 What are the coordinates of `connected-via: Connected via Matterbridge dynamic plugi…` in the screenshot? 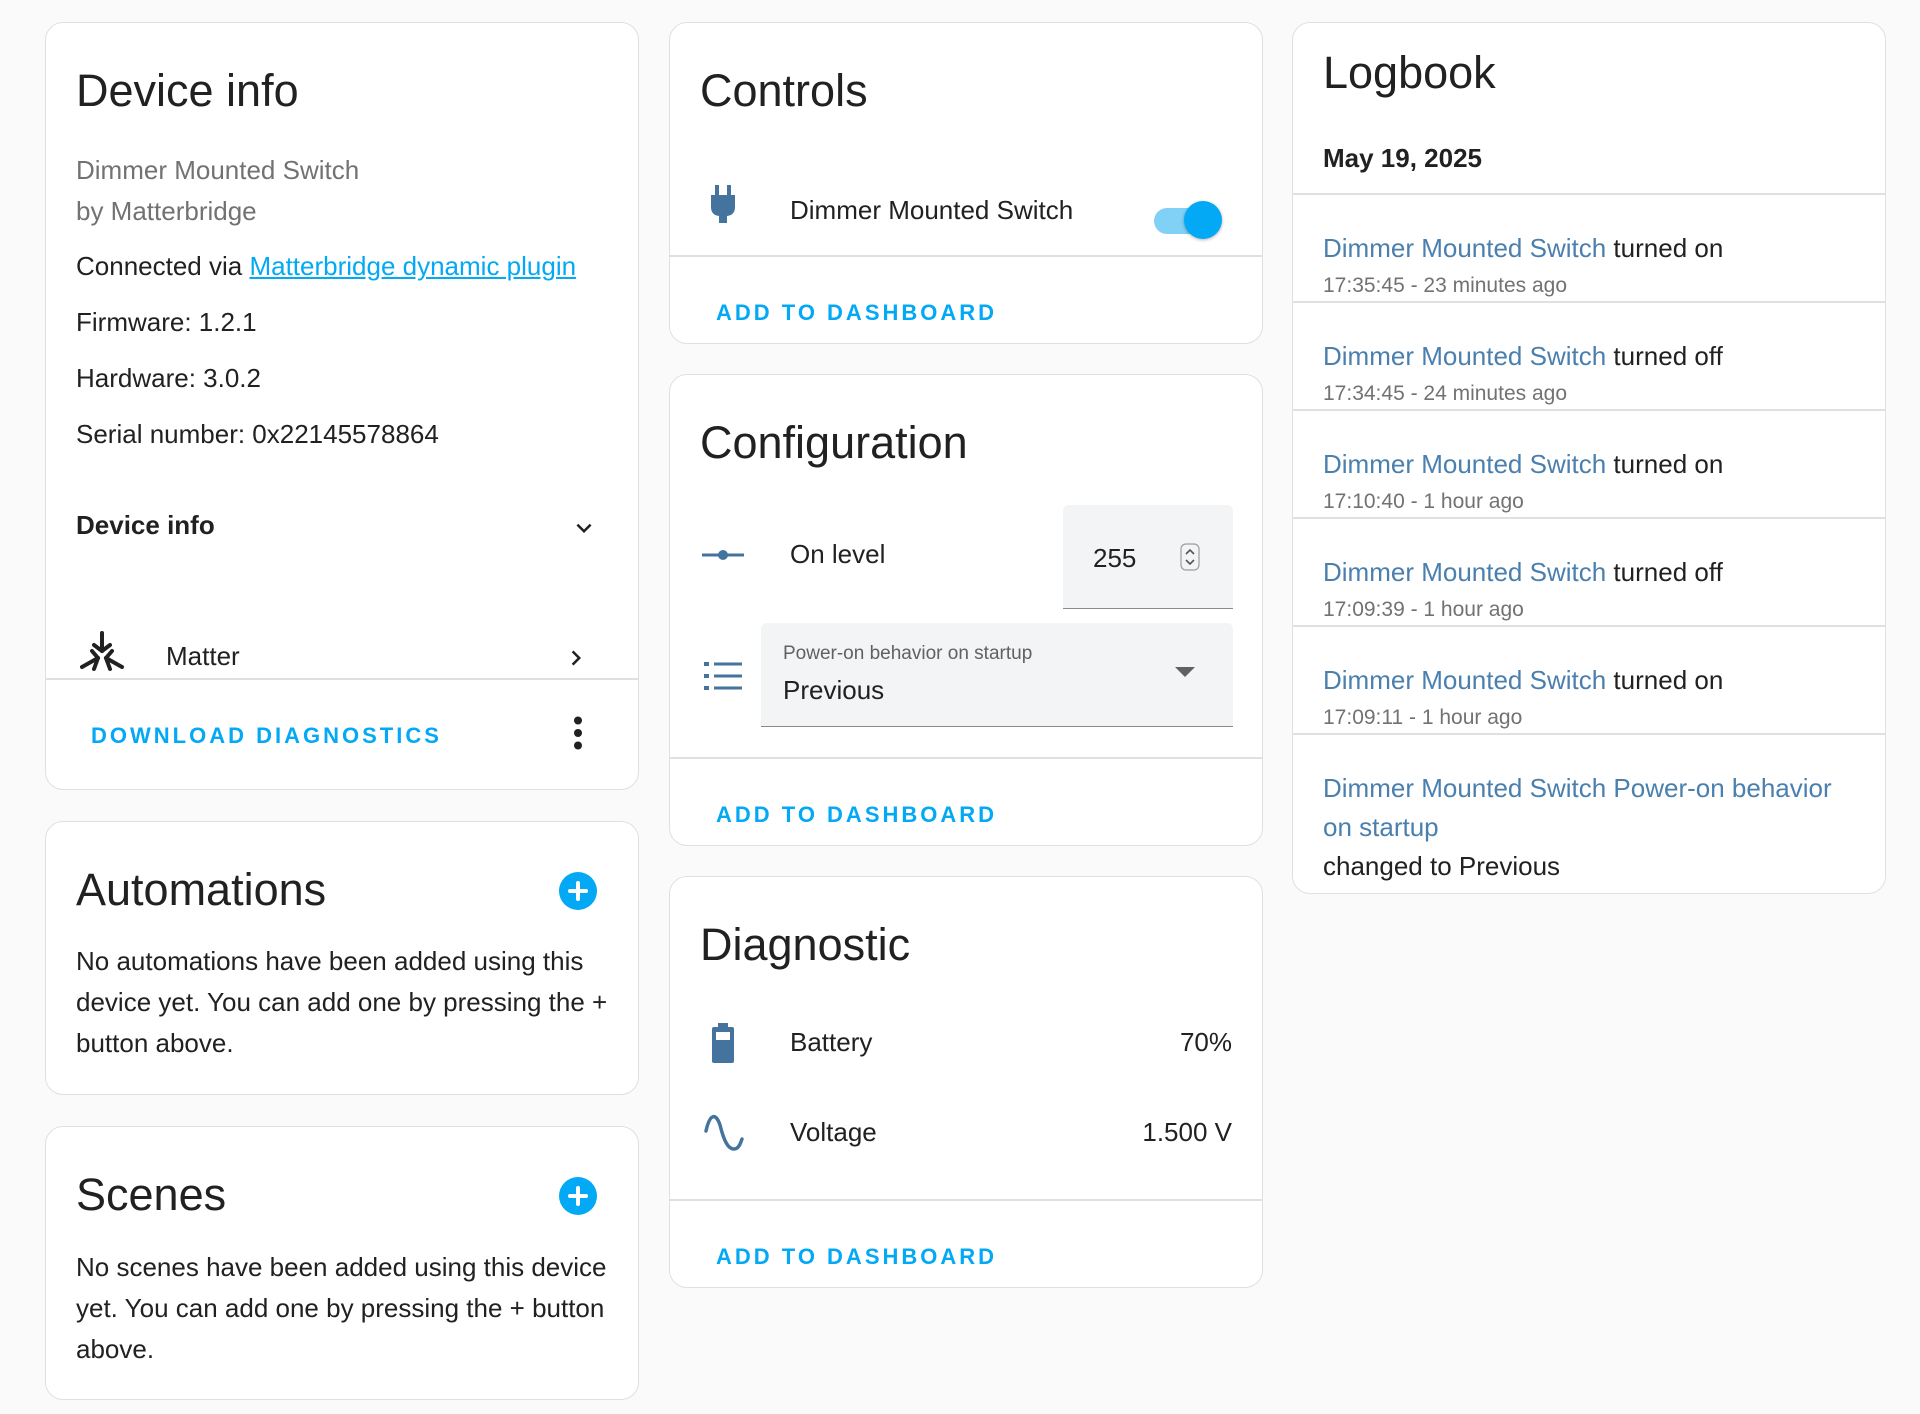 It's located at (326, 266).